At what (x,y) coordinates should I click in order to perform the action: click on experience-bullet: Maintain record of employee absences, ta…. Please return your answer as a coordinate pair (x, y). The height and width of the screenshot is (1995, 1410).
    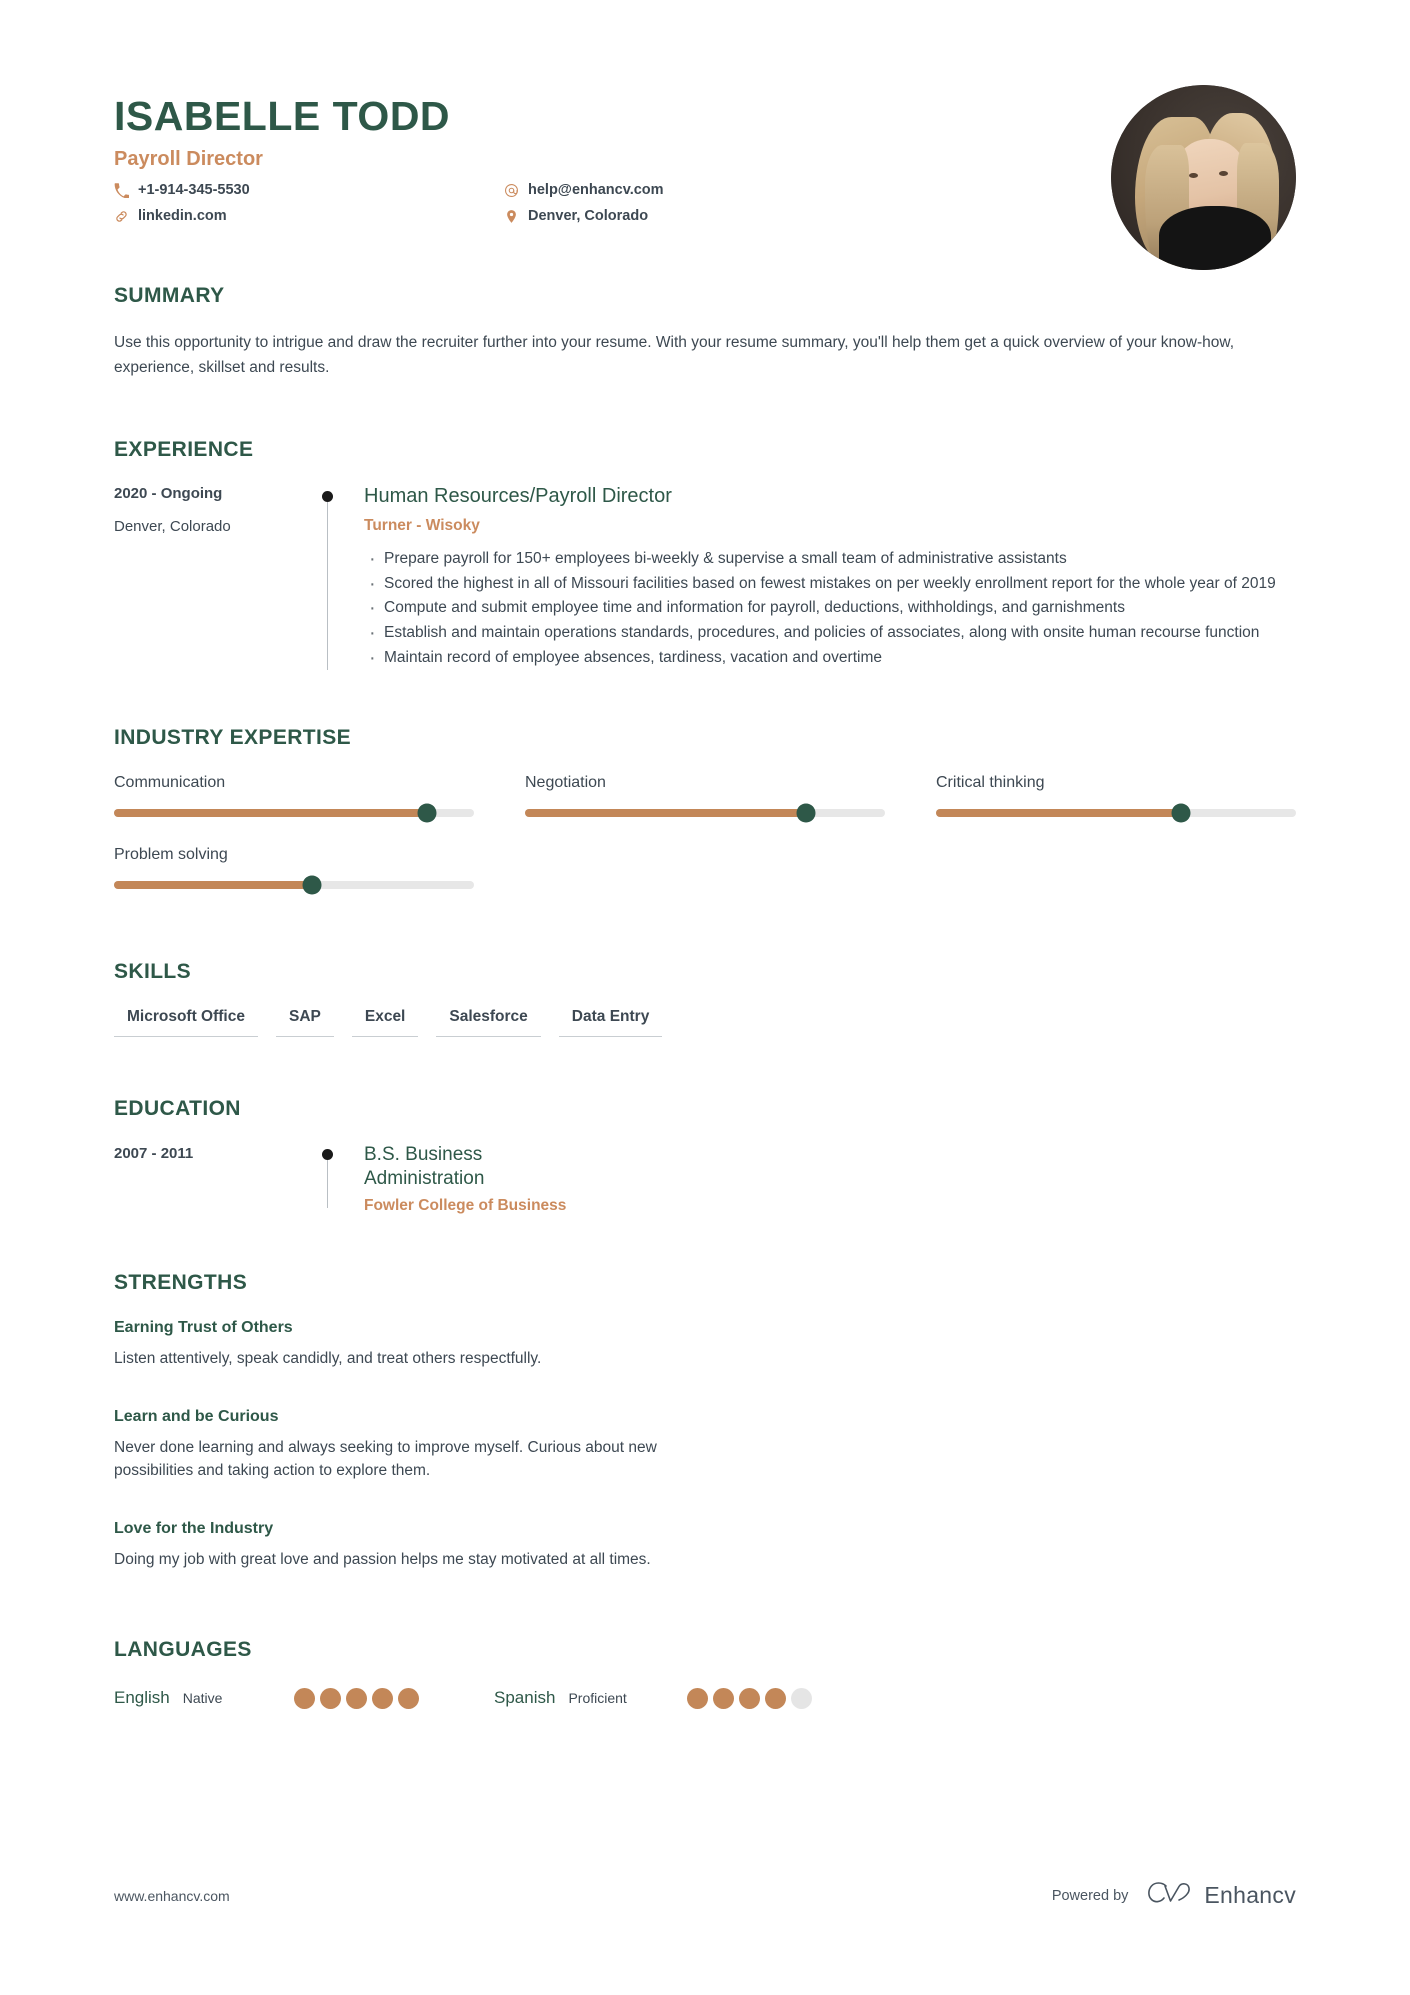
    Looking at the image, I should click on (830, 658).